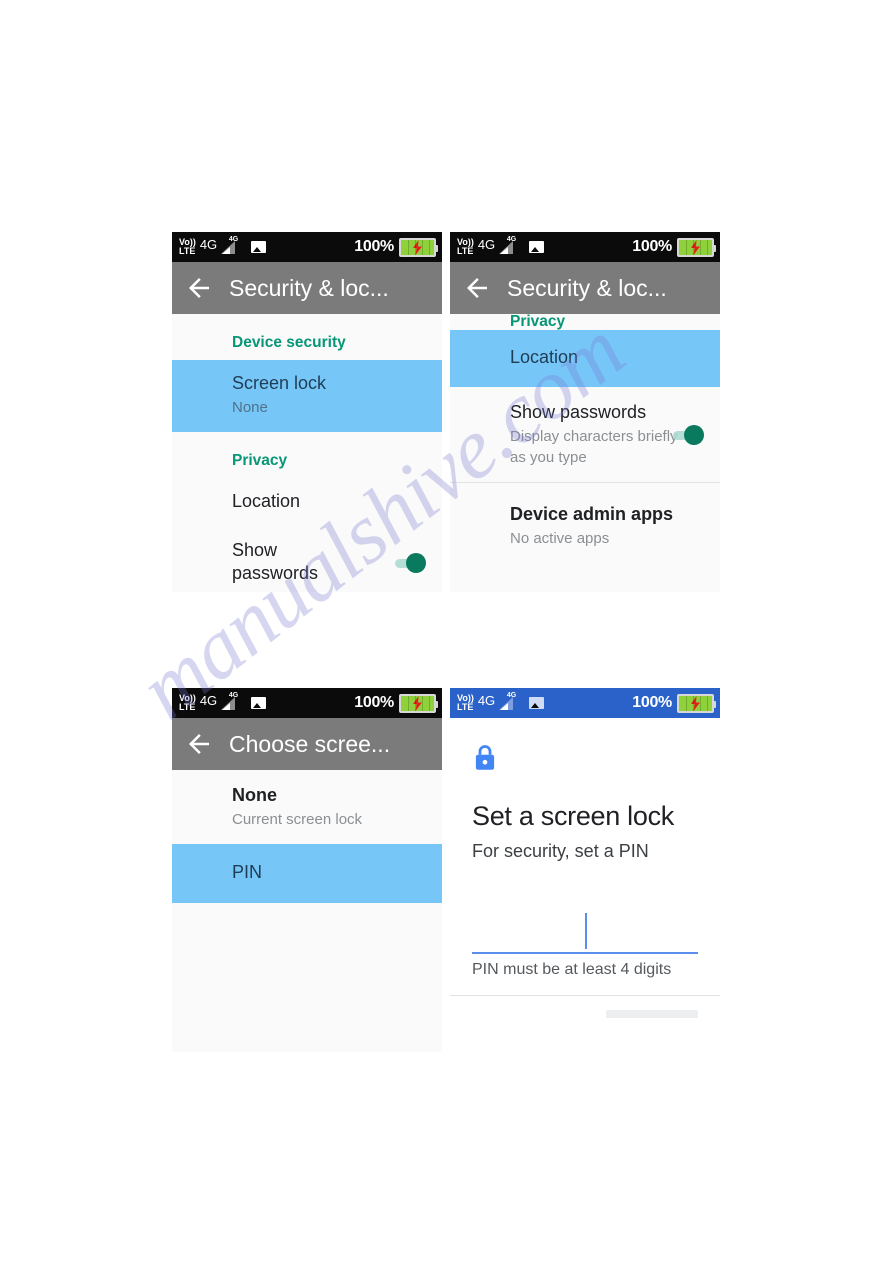  What do you see at coordinates (585, 526) in the screenshot?
I see `list-item-device-admin-apps: Device admin apps No active apps` at bounding box center [585, 526].